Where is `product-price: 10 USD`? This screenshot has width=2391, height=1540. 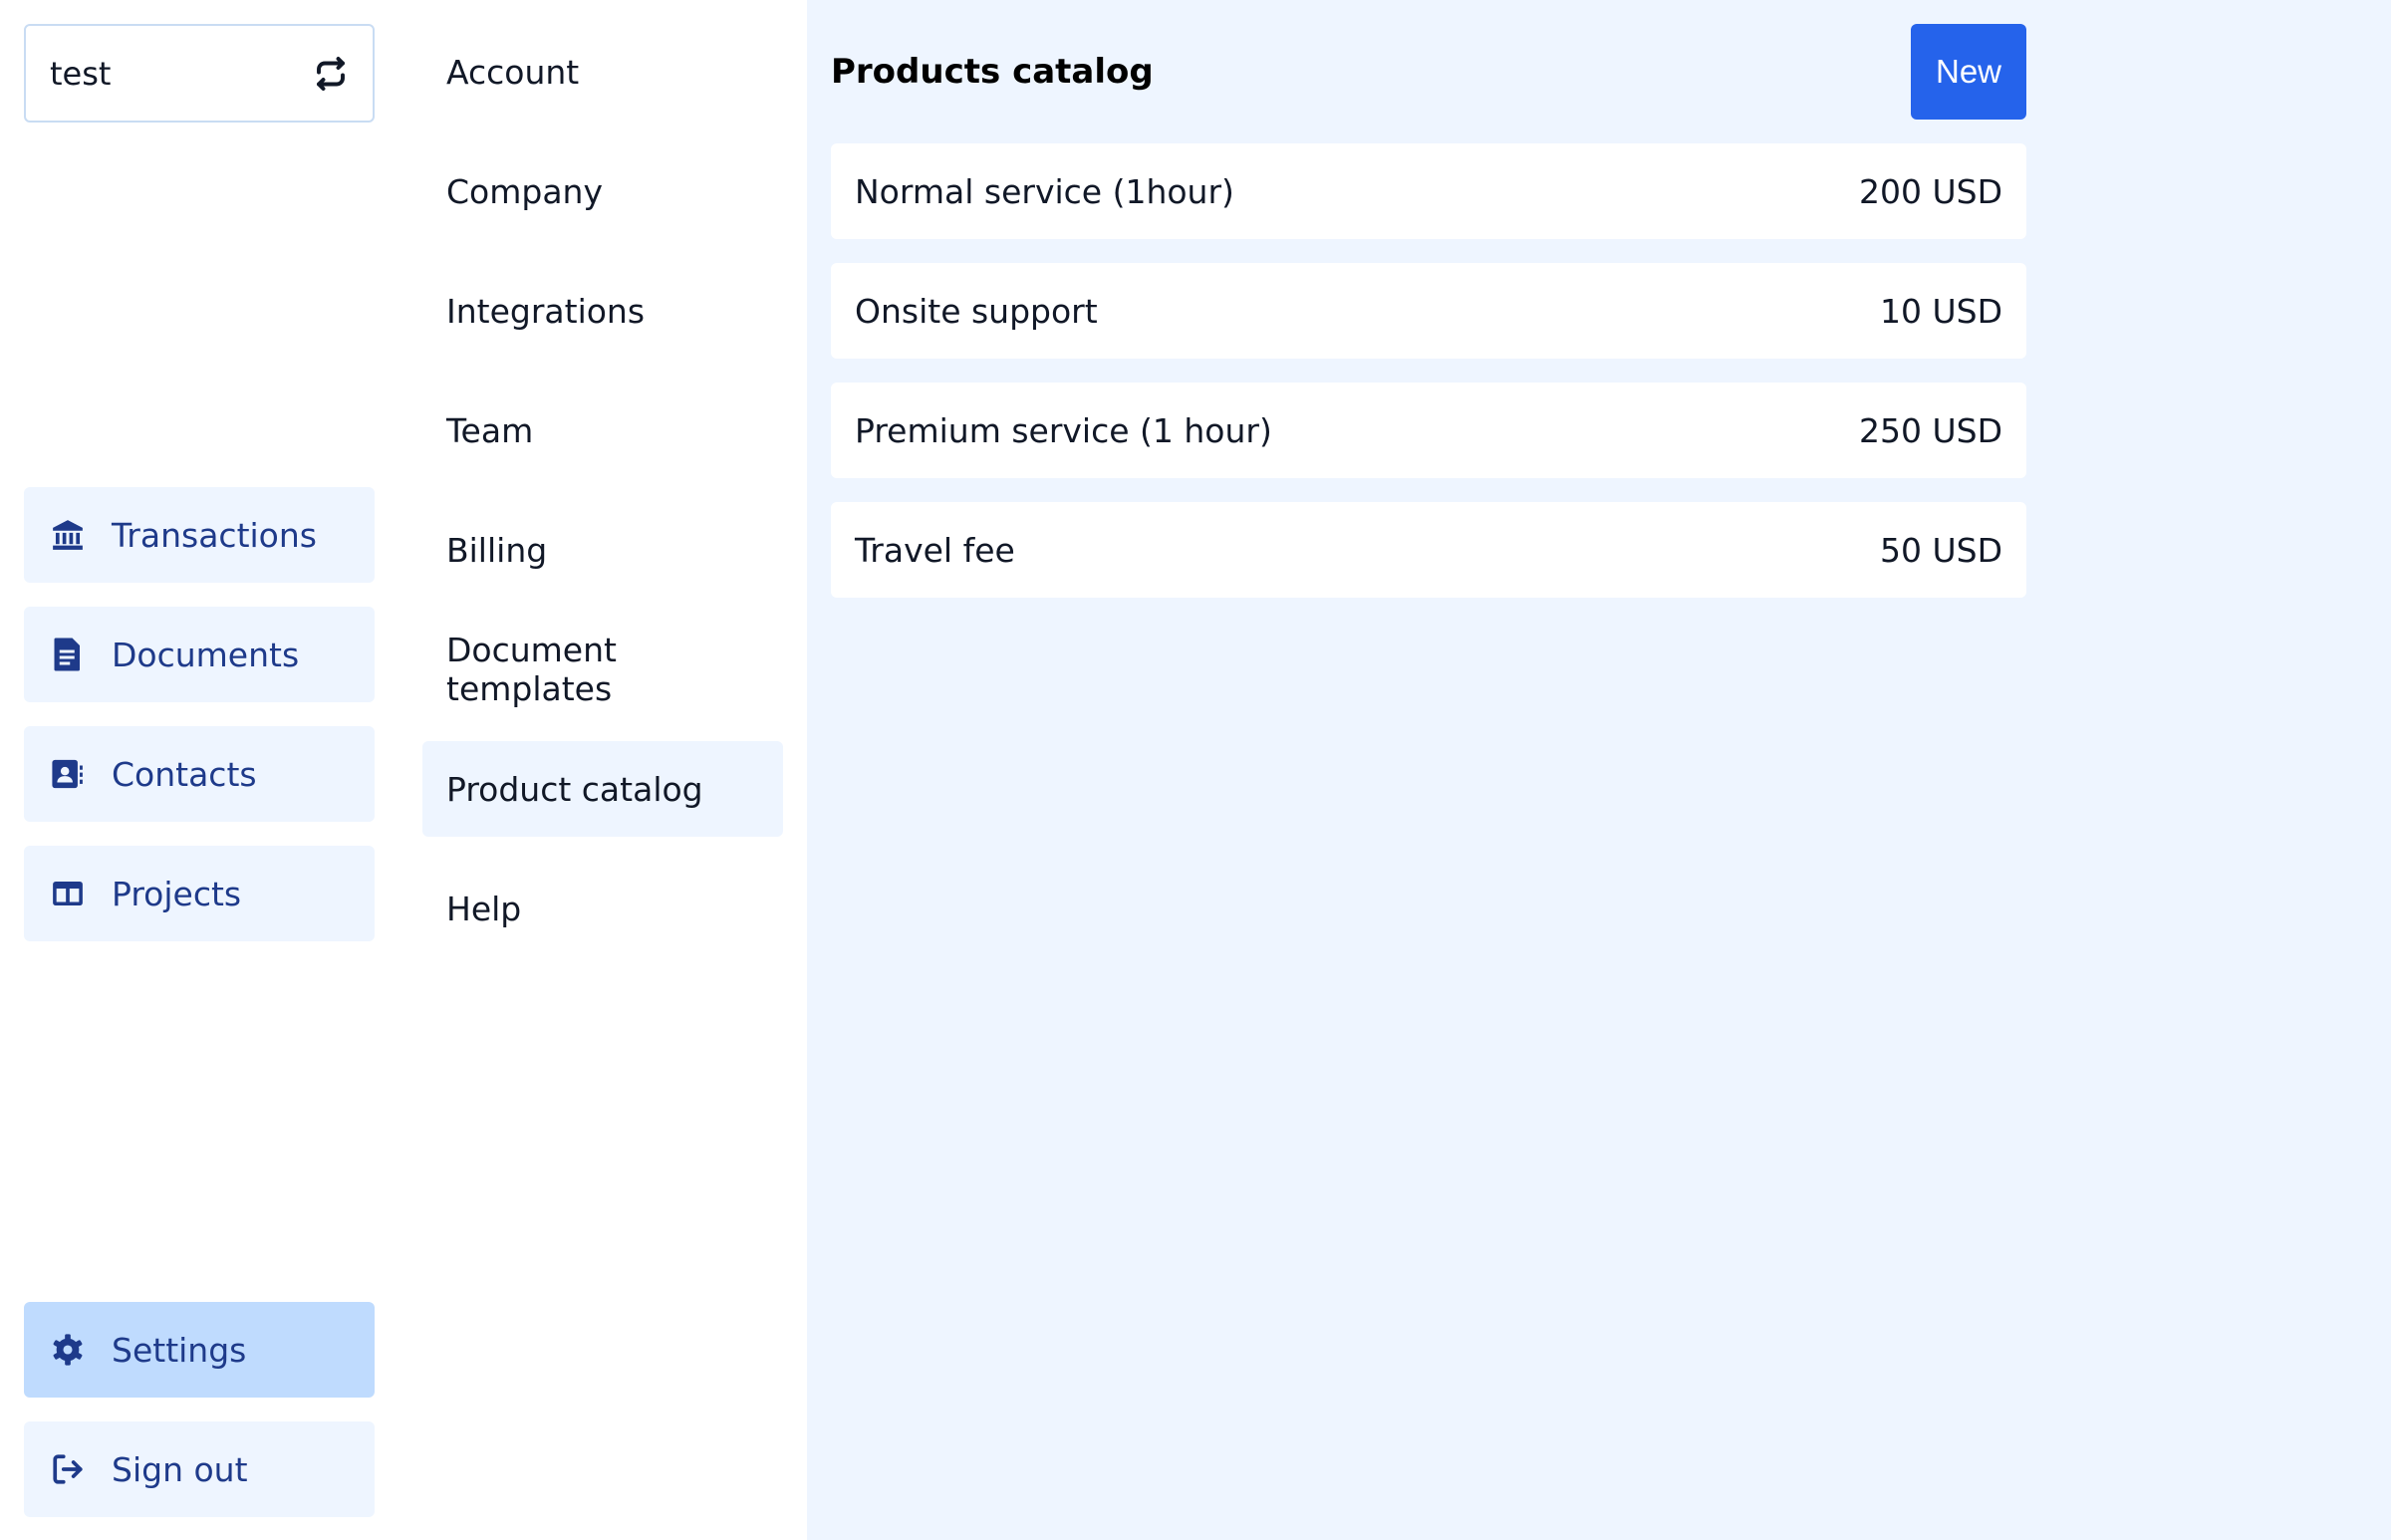 product-price: 10 USD is located at coordinates (1941, 311).